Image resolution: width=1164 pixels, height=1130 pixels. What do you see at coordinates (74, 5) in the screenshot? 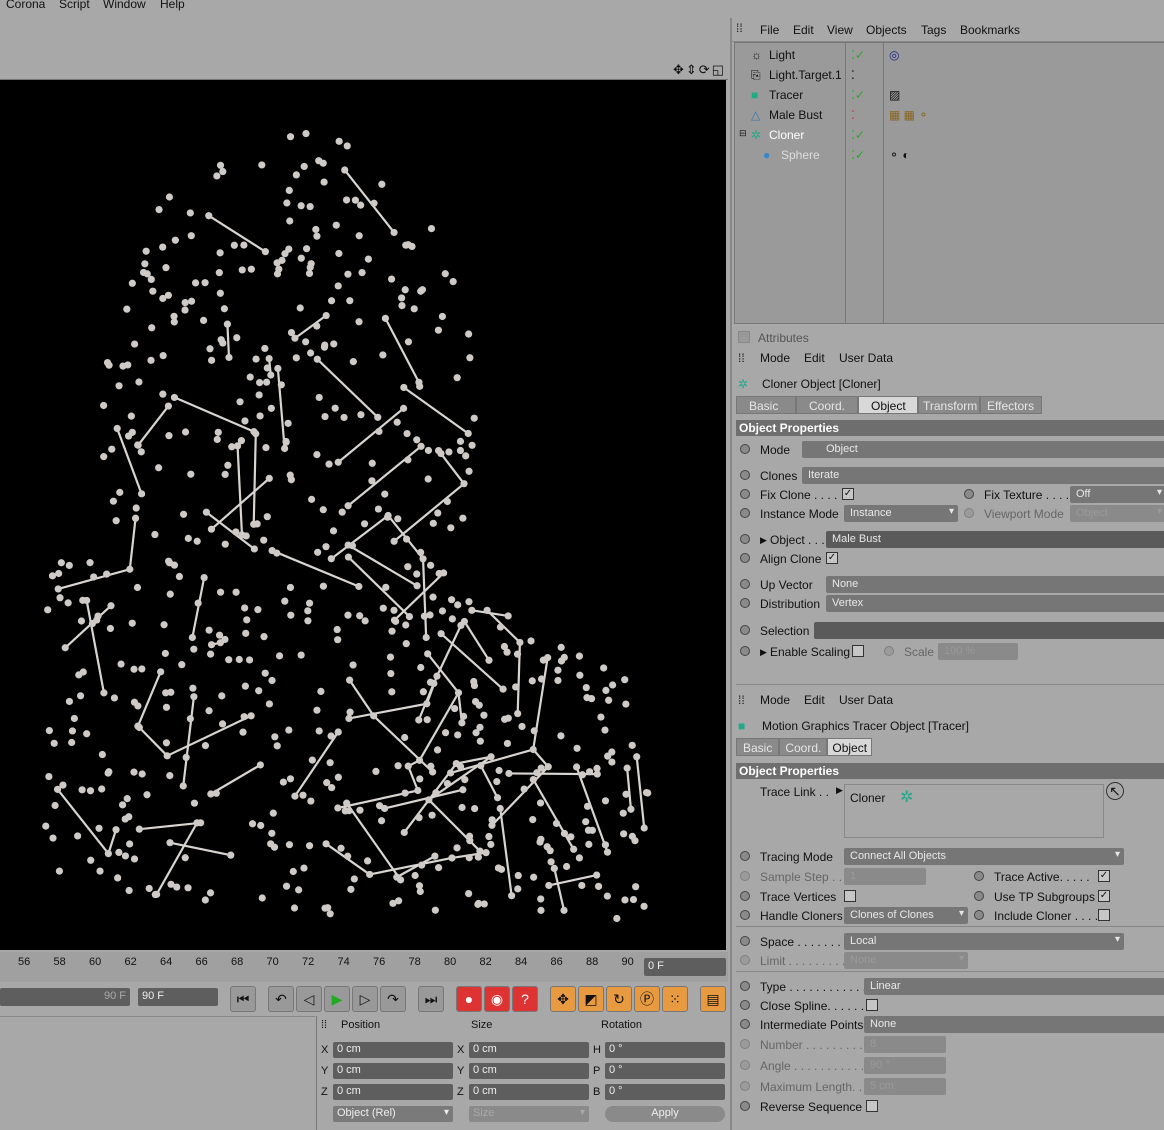
I see `menu-script: Script` at bounding box center [74, 5].